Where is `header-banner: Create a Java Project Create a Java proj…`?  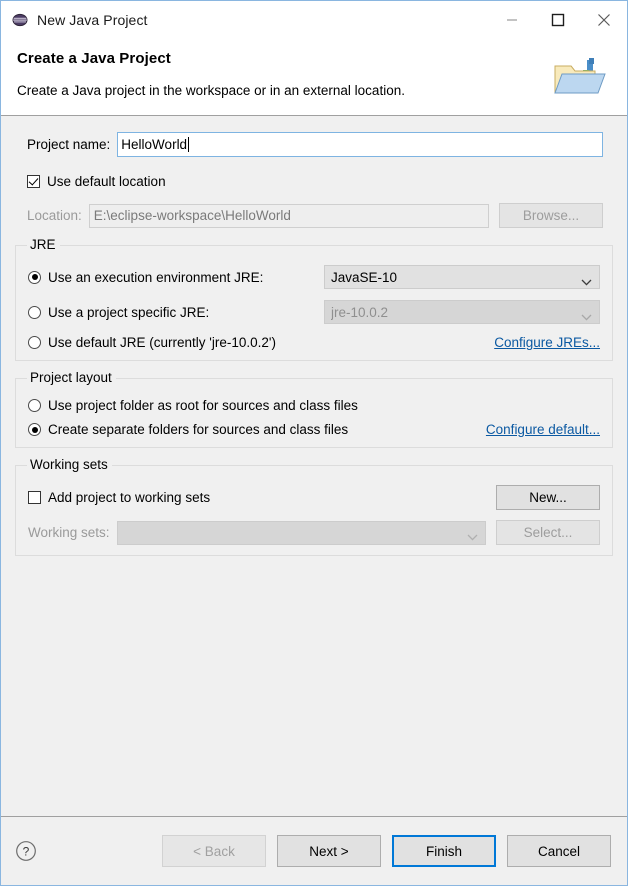
header-banner: Create a Java Project Create a Java proj… is located at coordinates (314, 77).